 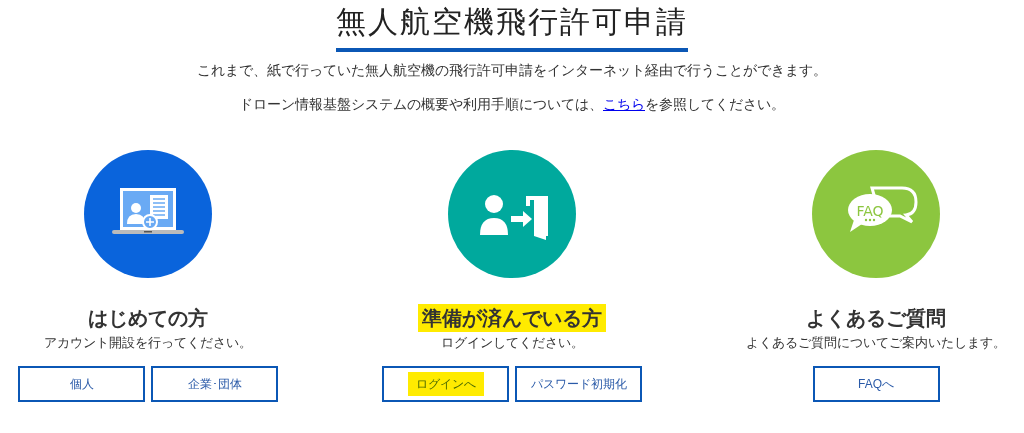 I want to click on section-description: よくあるご質問についてご案内いたします。, so click(x=876, y=343).